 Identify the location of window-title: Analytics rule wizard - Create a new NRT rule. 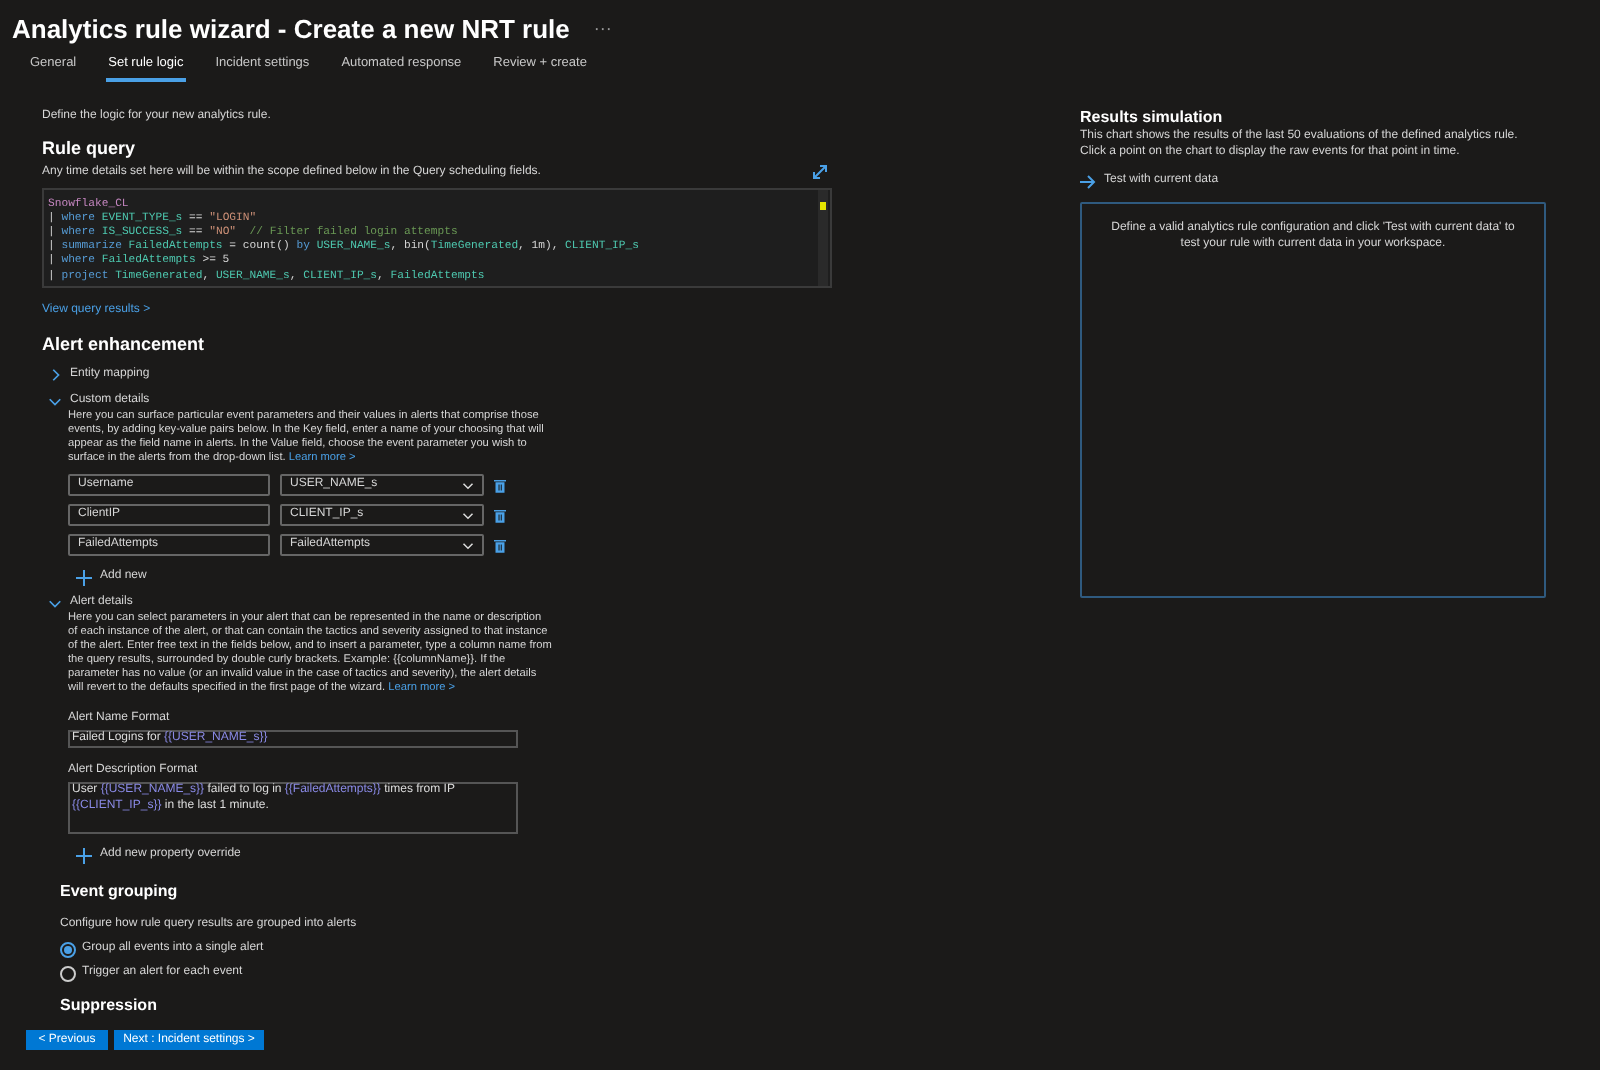
(291, 29).